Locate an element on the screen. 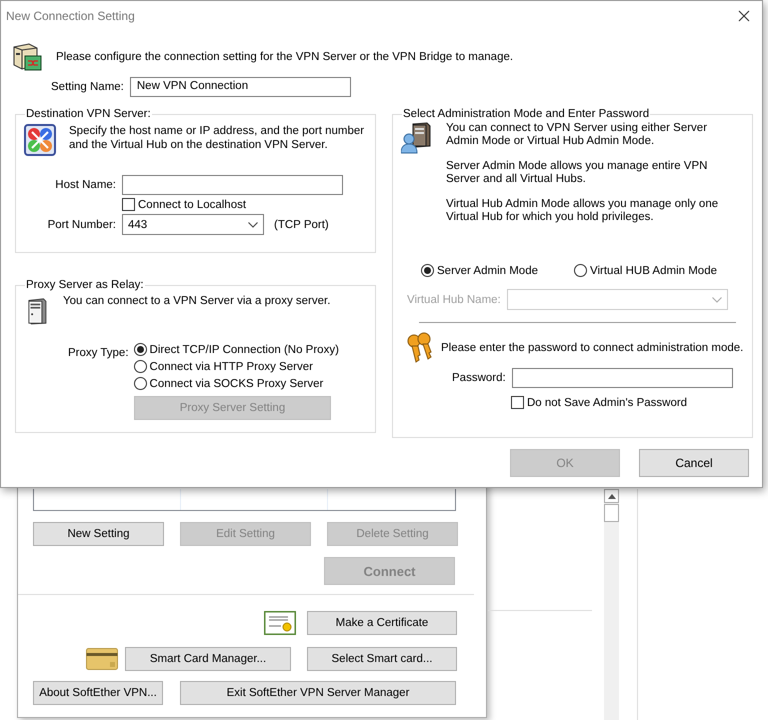  dialog-button: Cancel is located at coordinates (694, 463).